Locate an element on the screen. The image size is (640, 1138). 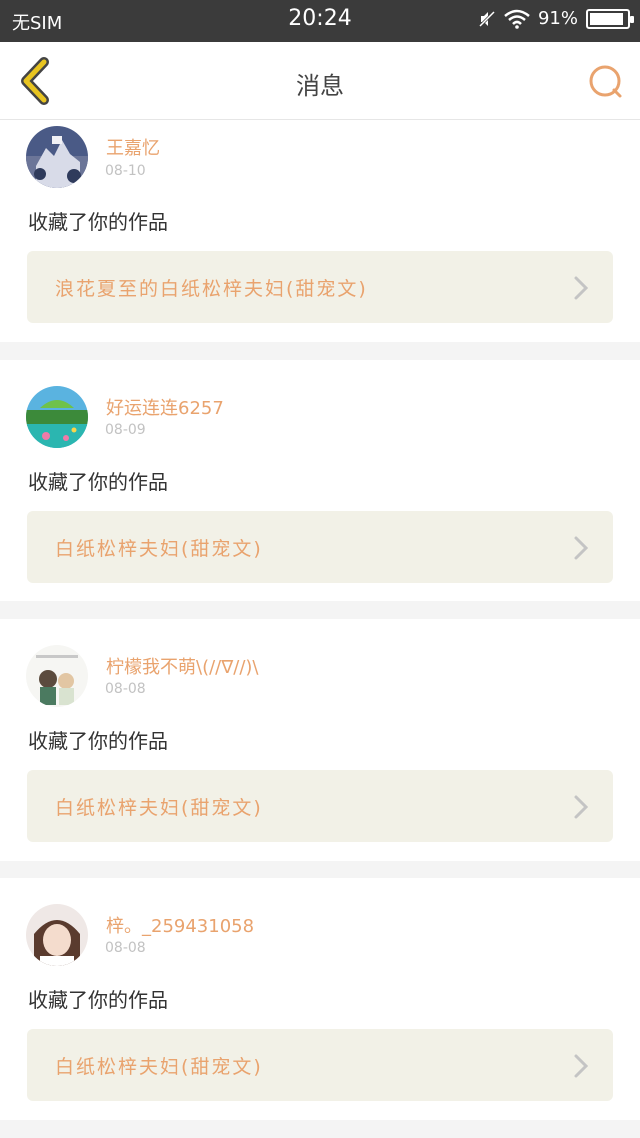
nav-bar: 消息 is located at coordinates (320, 81).